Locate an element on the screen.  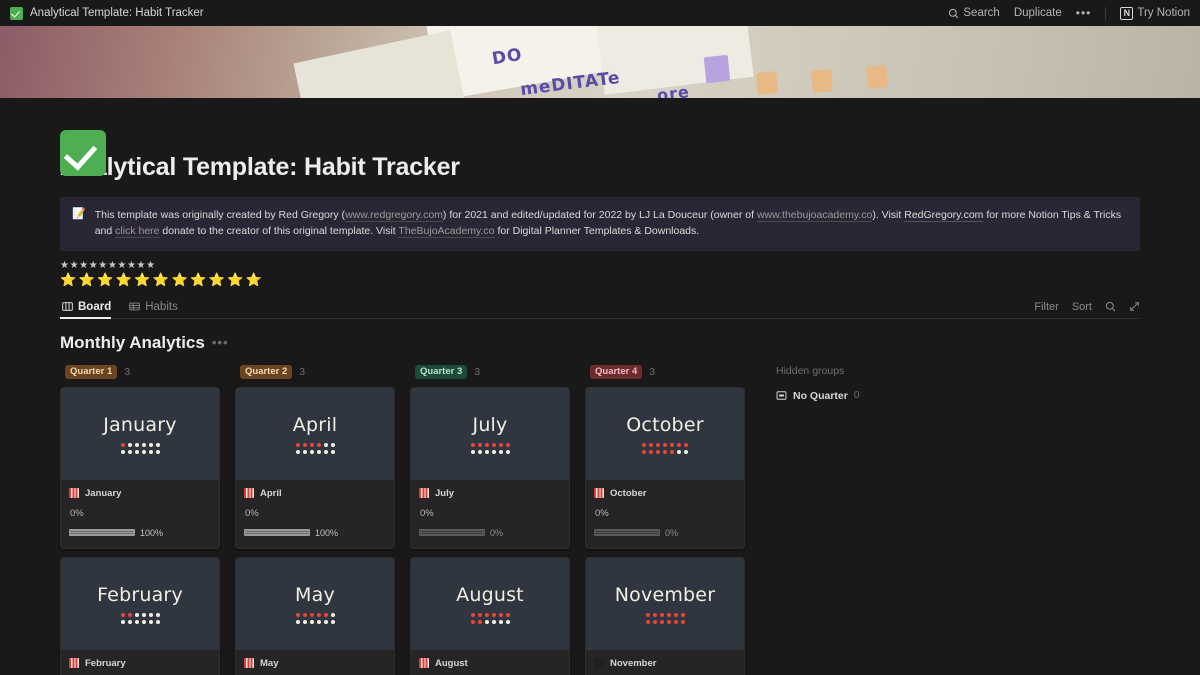
hidden-group-count: 0 is located at coordinates (856, 396).